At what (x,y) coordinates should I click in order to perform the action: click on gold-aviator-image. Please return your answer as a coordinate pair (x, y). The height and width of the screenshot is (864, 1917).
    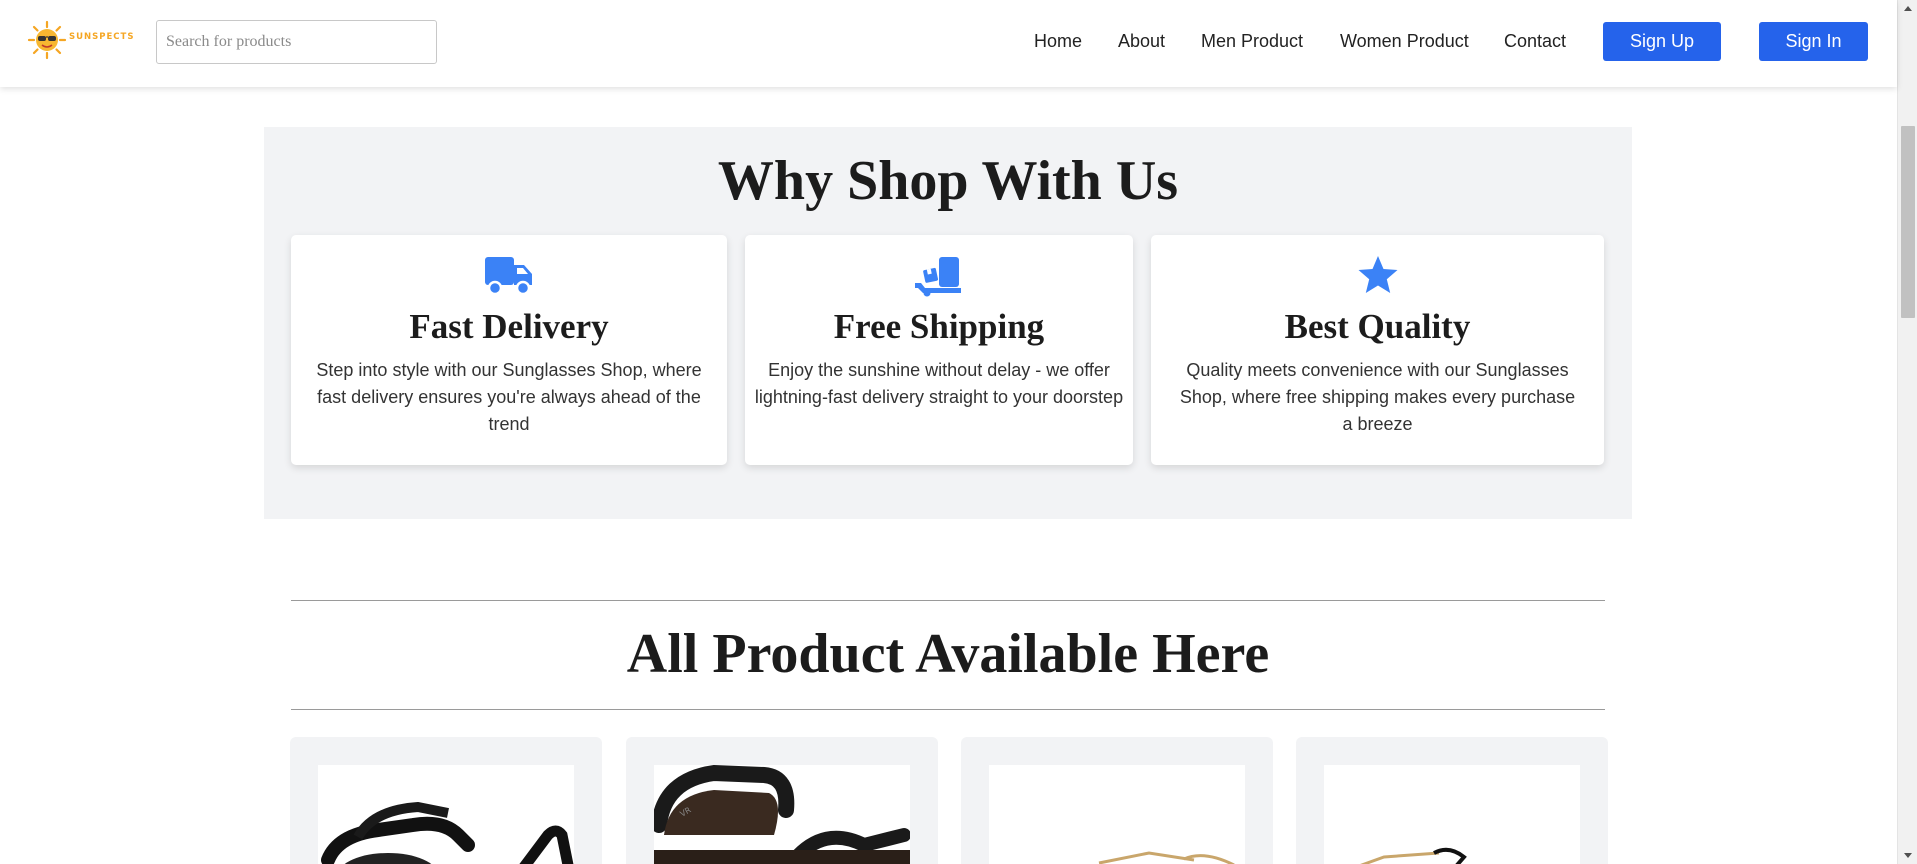
    Looking at the image, I should click on (1166, 857).